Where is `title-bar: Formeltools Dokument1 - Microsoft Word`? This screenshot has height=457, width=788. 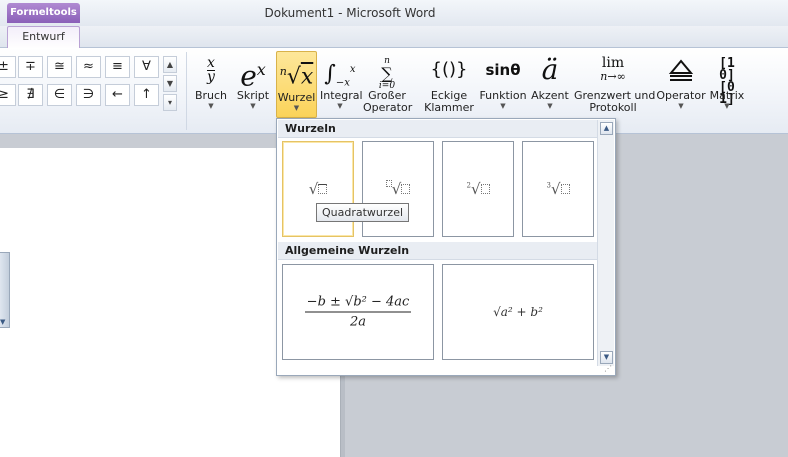
title-bar: Formeltools Dokument1 - Microsoft Word is located at coordinates (394, 13).